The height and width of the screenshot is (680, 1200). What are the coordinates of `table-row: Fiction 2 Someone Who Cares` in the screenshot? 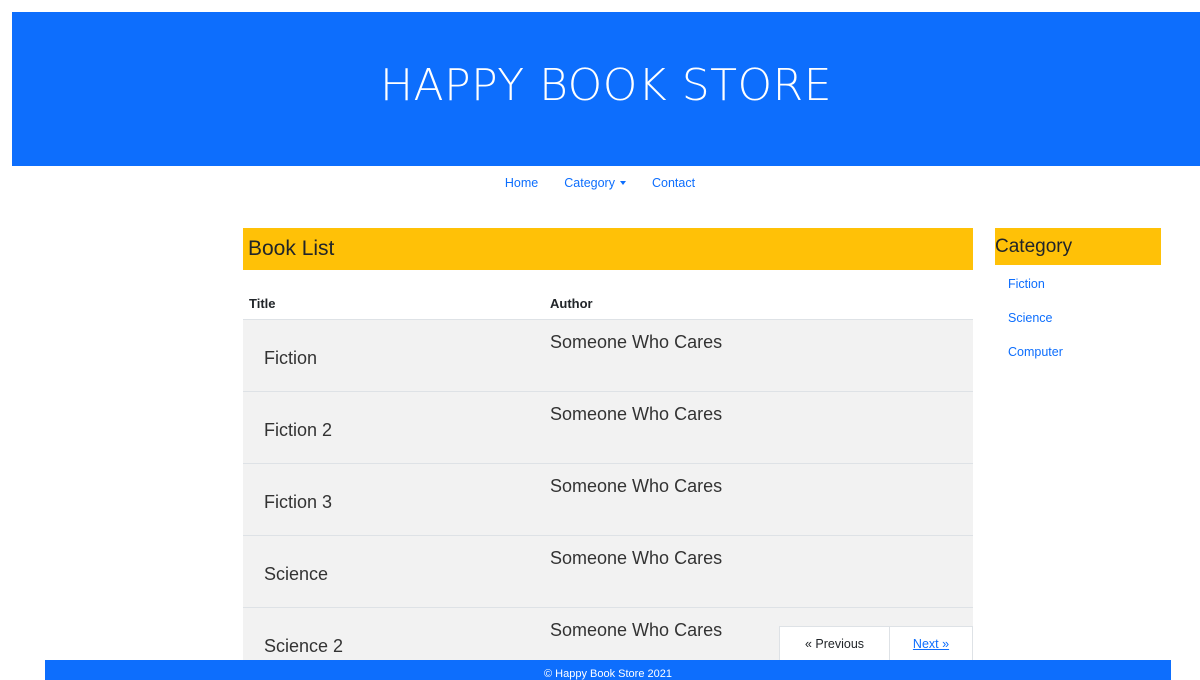 It's located at (608, 427).